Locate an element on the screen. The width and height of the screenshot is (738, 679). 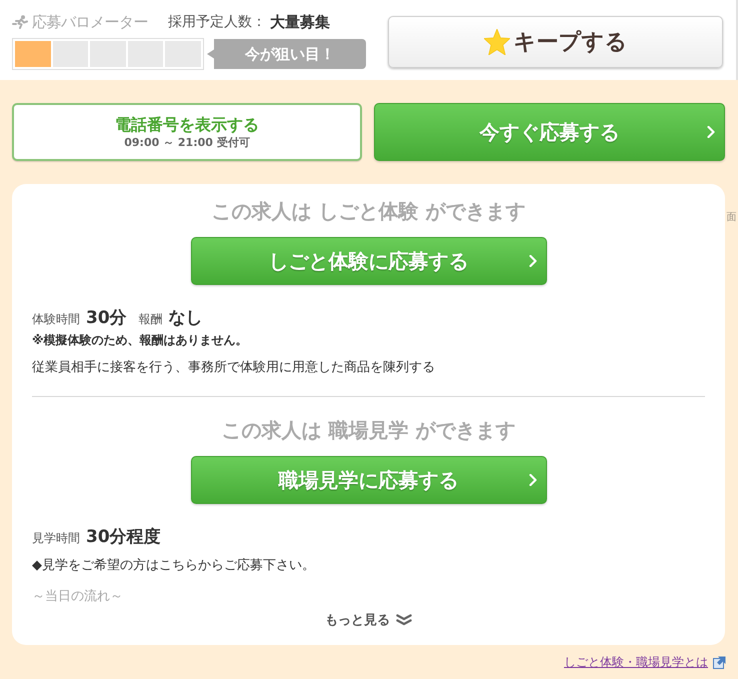
description-text: 従業員相手に接客を行う、事務所で体験用に用意した商品を陳列する is located at coordinates (234, 368).